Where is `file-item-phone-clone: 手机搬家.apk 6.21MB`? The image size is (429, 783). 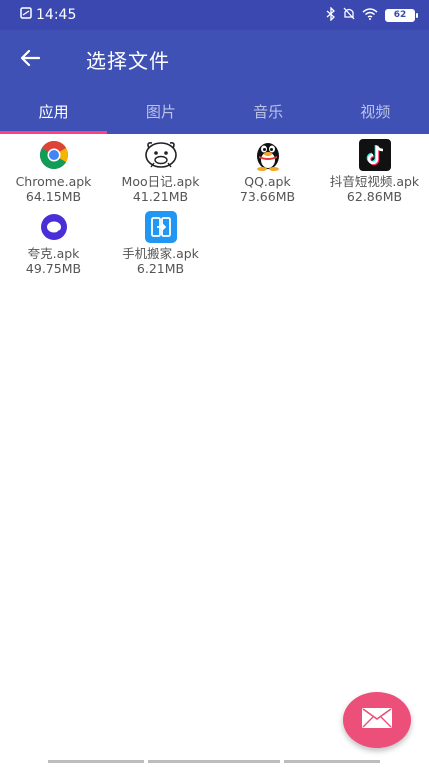
file-item-phone-clone: 手机搬家.apk 6.21MB is located at coordinates (160, 244).